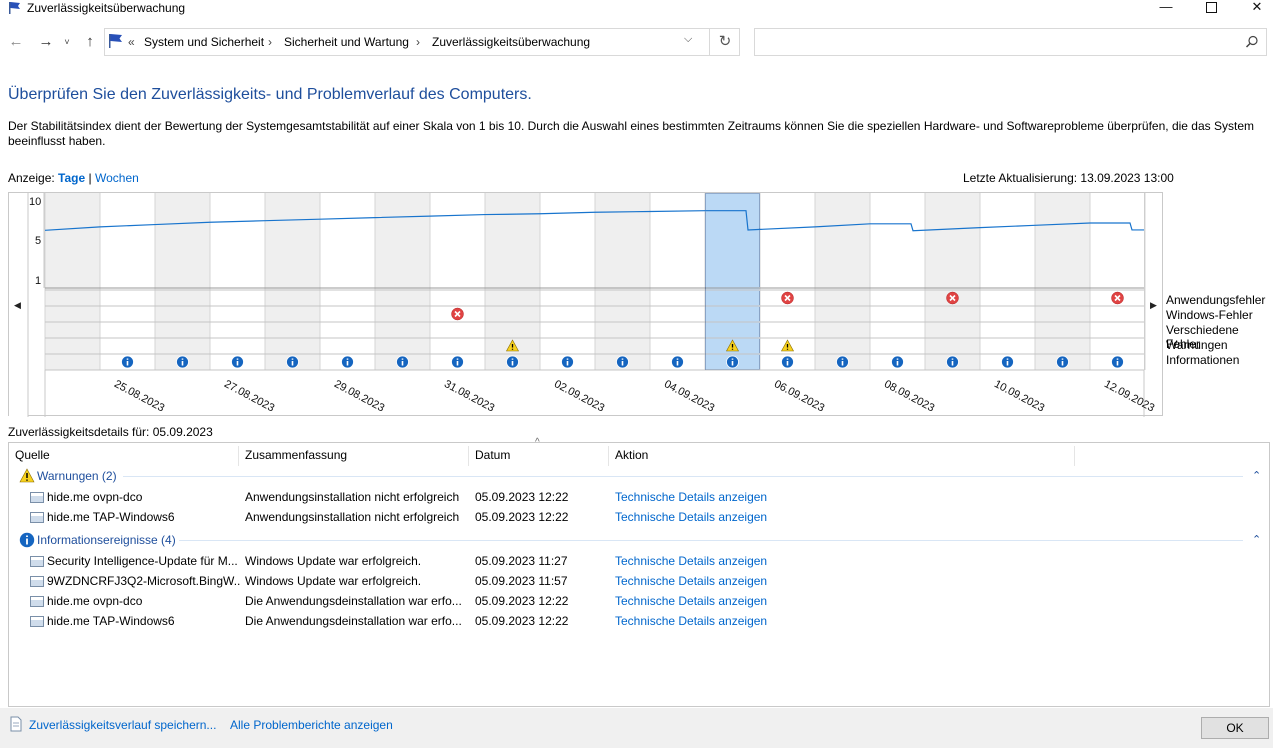 This screenshot has height=748, width=1273. What do you see at coordinates (354, 456) in the screenshot?
I see `column-header-summary: Zusammenfassung` at bounding box center [354, 456].